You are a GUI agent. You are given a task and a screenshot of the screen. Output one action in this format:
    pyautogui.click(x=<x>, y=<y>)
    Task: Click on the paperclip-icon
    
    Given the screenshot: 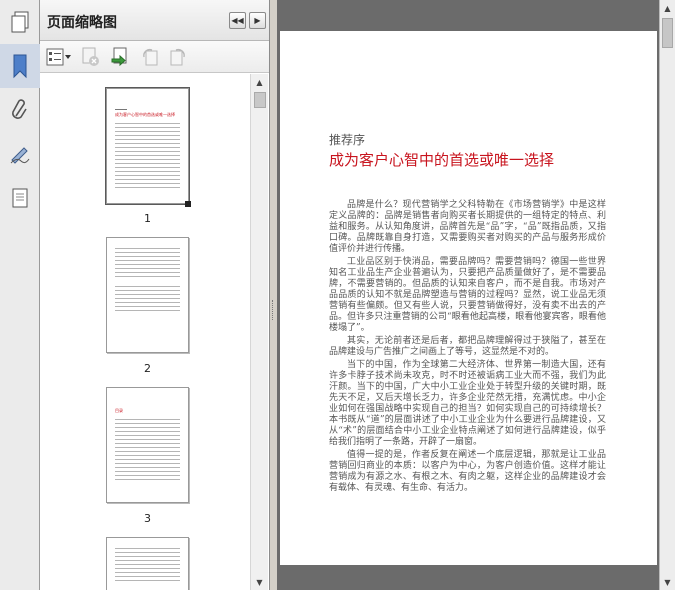 What is the action you would take?
    pyautogui.click(x=19, y=109)
    